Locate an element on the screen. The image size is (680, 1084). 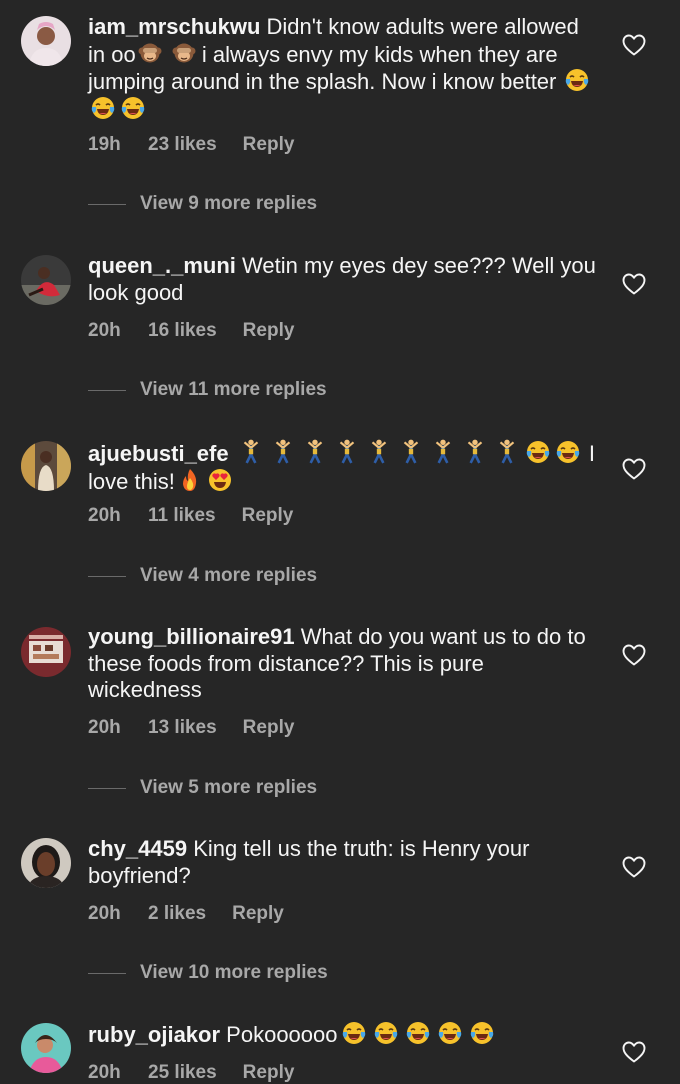
username: queen_._muni is located at coordinates (162, 265).